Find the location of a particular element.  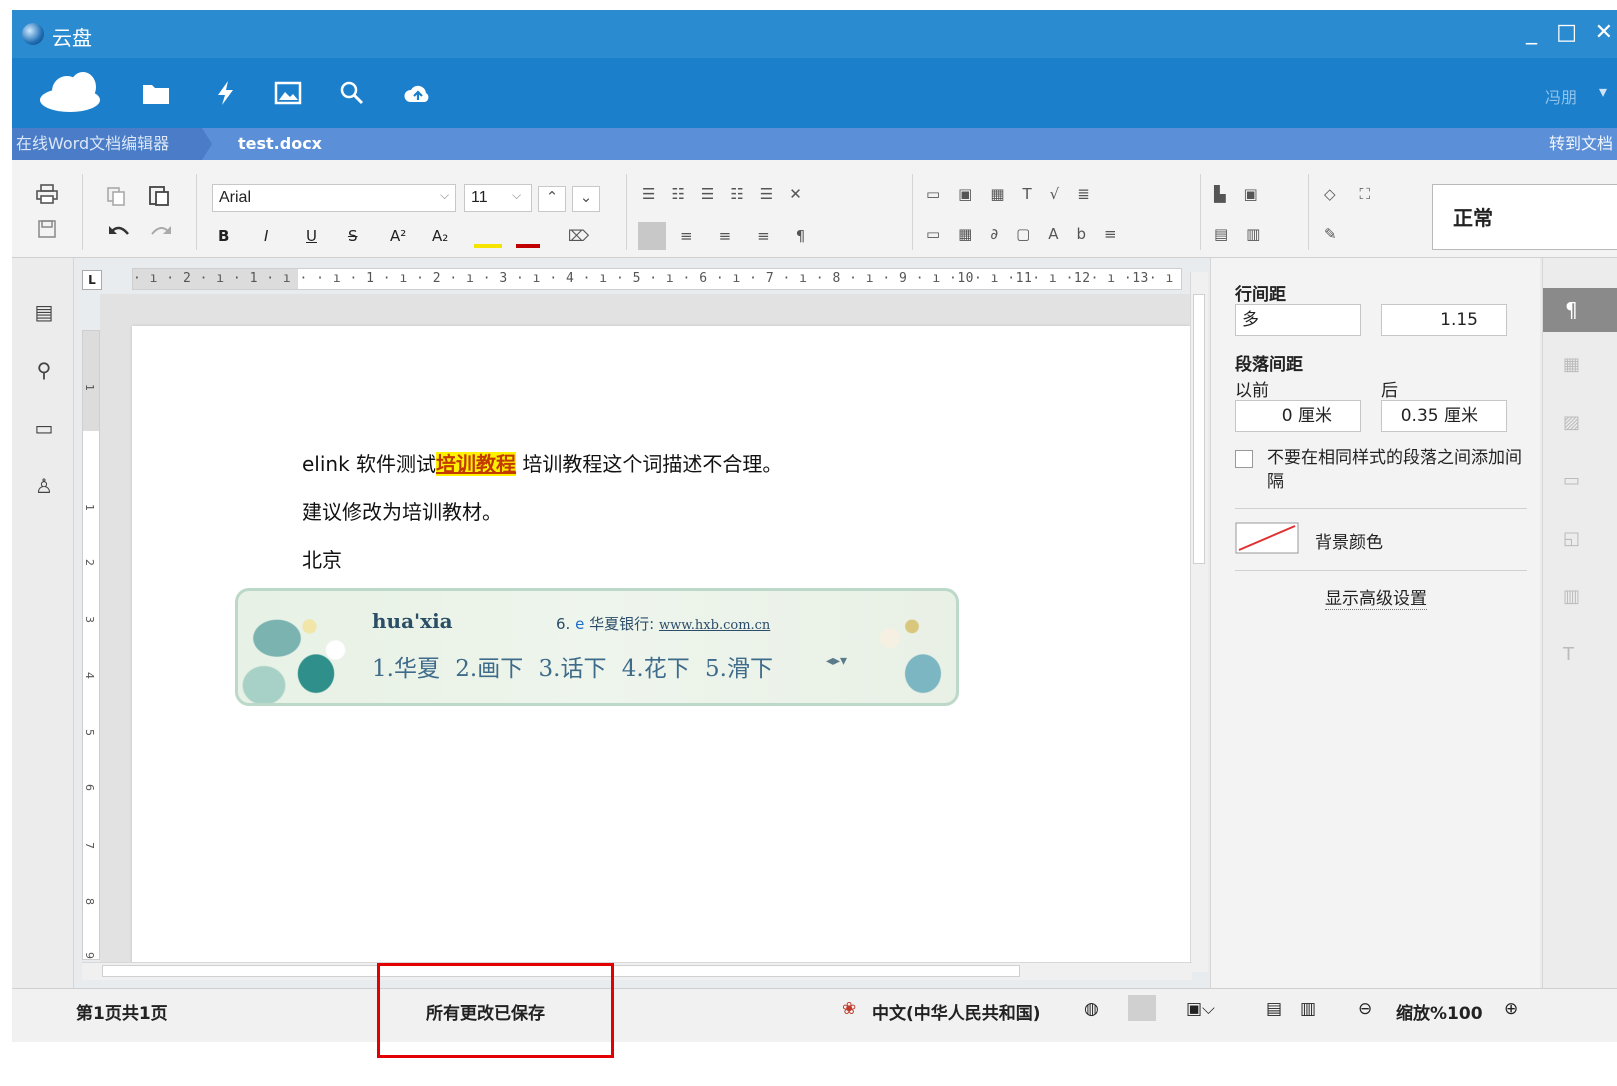

paragraph-style-select: 正常 is located at coordinates (1524, 217).